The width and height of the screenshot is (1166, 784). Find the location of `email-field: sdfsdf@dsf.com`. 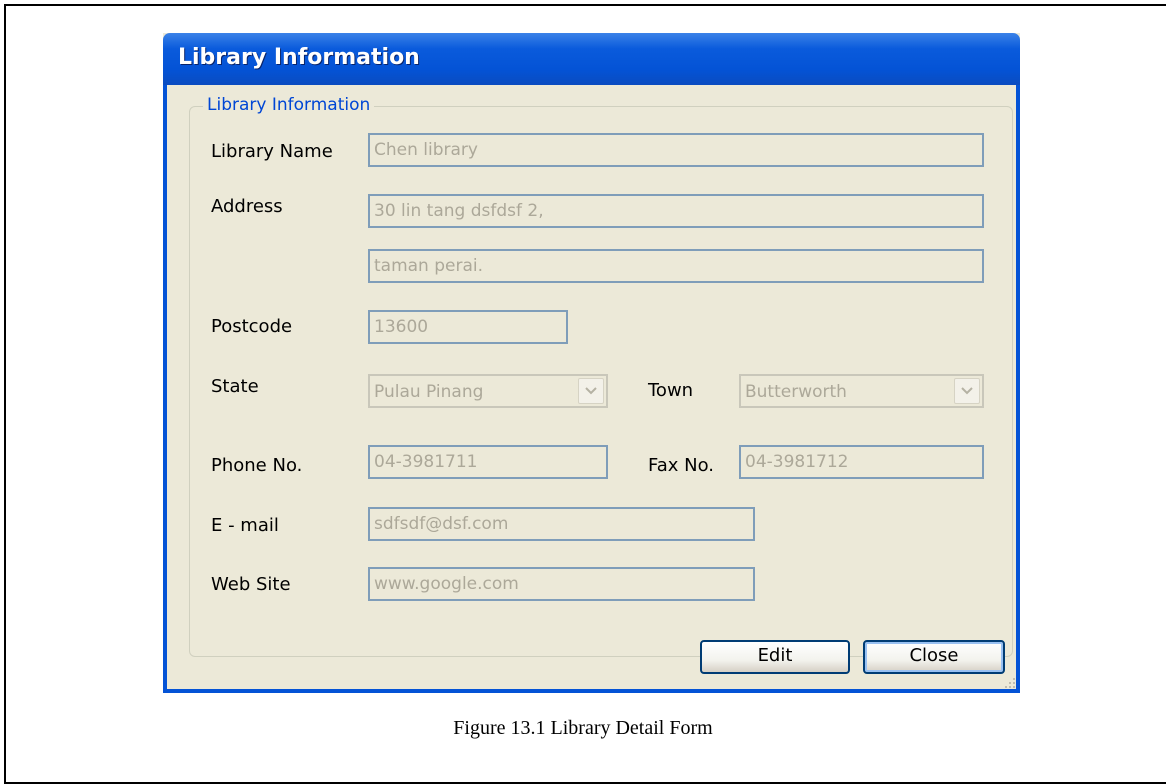

email-field: sdfsdf@dsf.com is located at coordinates (561, 524).